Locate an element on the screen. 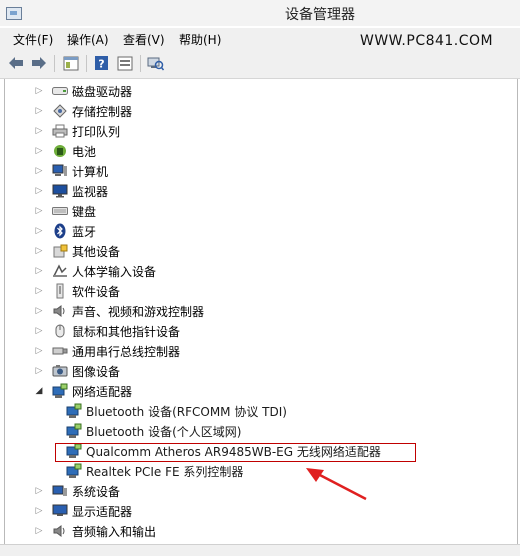  tree-item-label: 通用串行总线控制器 is located at coordinates (126, 351).